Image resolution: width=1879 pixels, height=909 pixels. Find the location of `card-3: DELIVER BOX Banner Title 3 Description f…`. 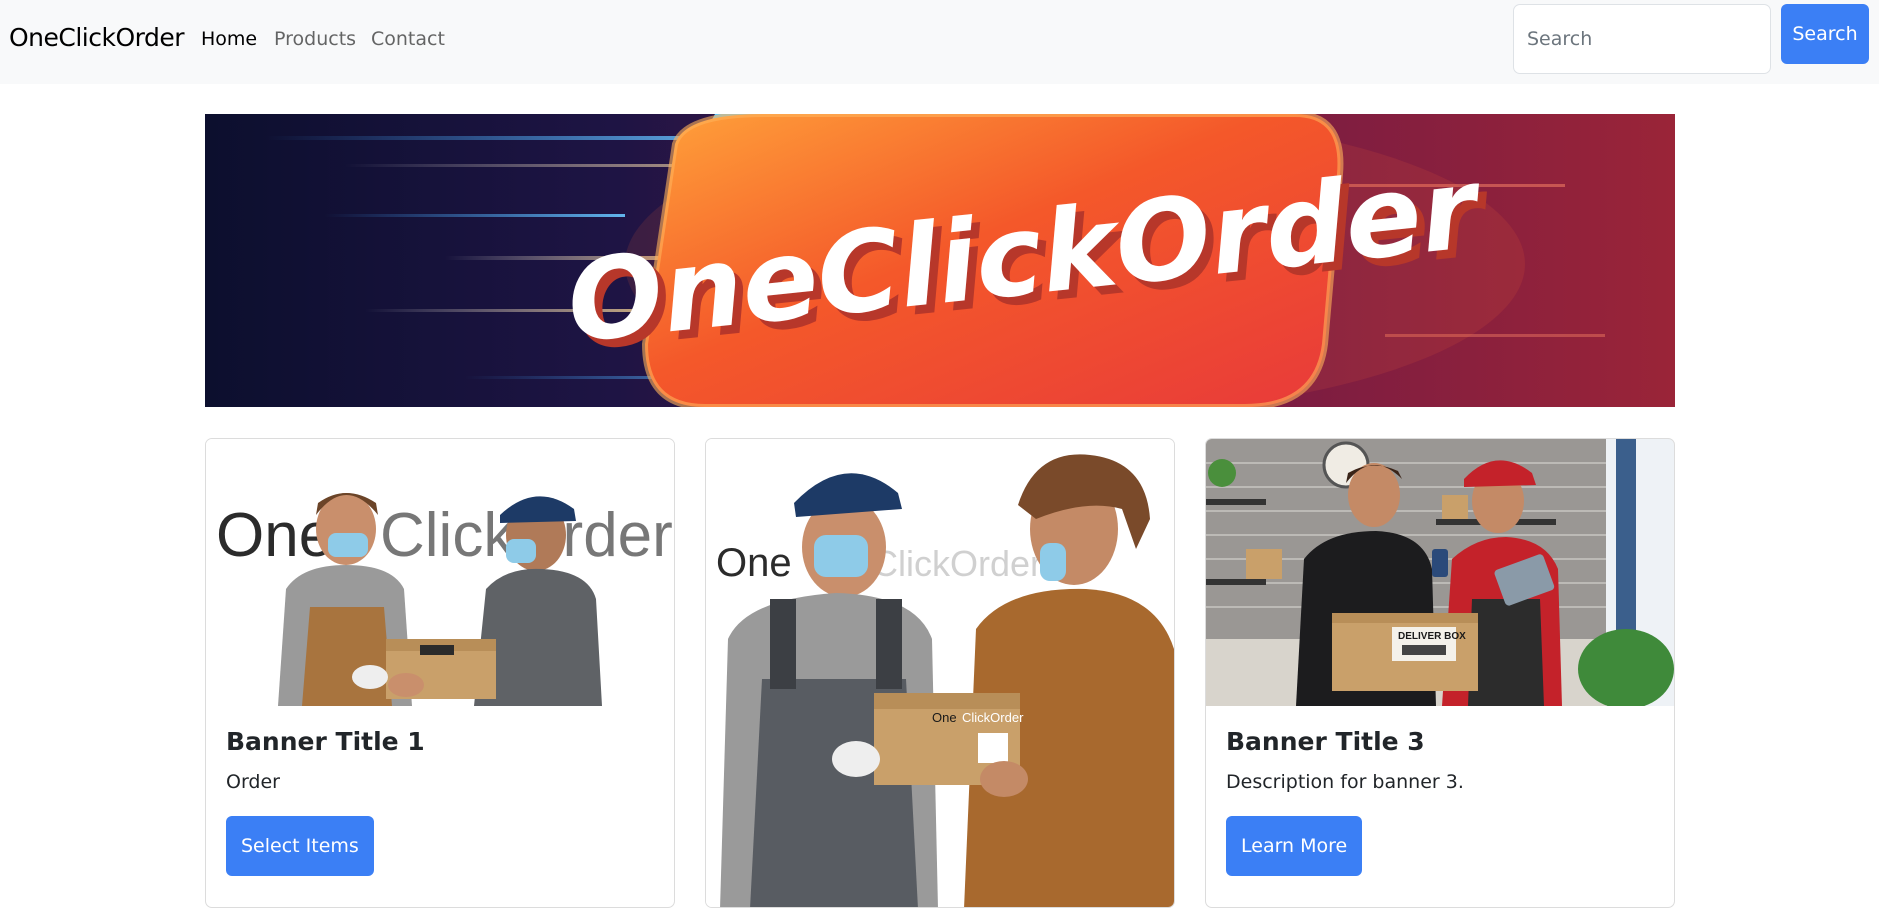

card-3: DELIVER BOX Banner Title 3 Description f… is located at coordinates (1440, 673).